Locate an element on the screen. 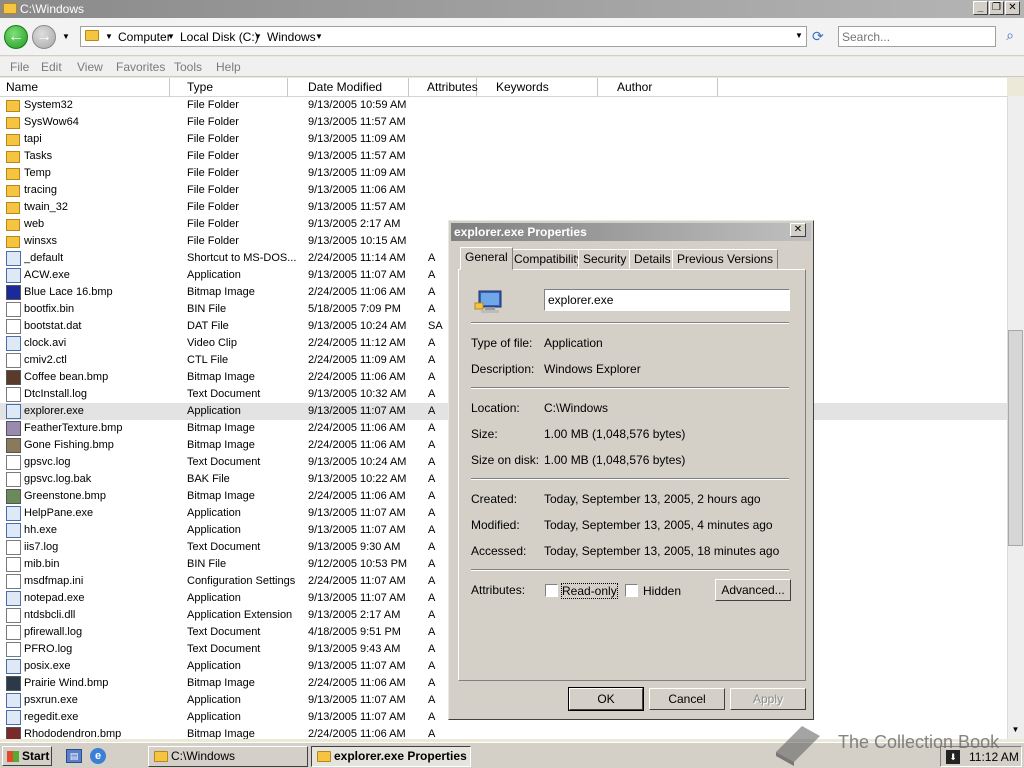 The image size is (1024, 768). file-date-modified: 9/13/2005 10:22 AM is located at coordinates (357, 479).